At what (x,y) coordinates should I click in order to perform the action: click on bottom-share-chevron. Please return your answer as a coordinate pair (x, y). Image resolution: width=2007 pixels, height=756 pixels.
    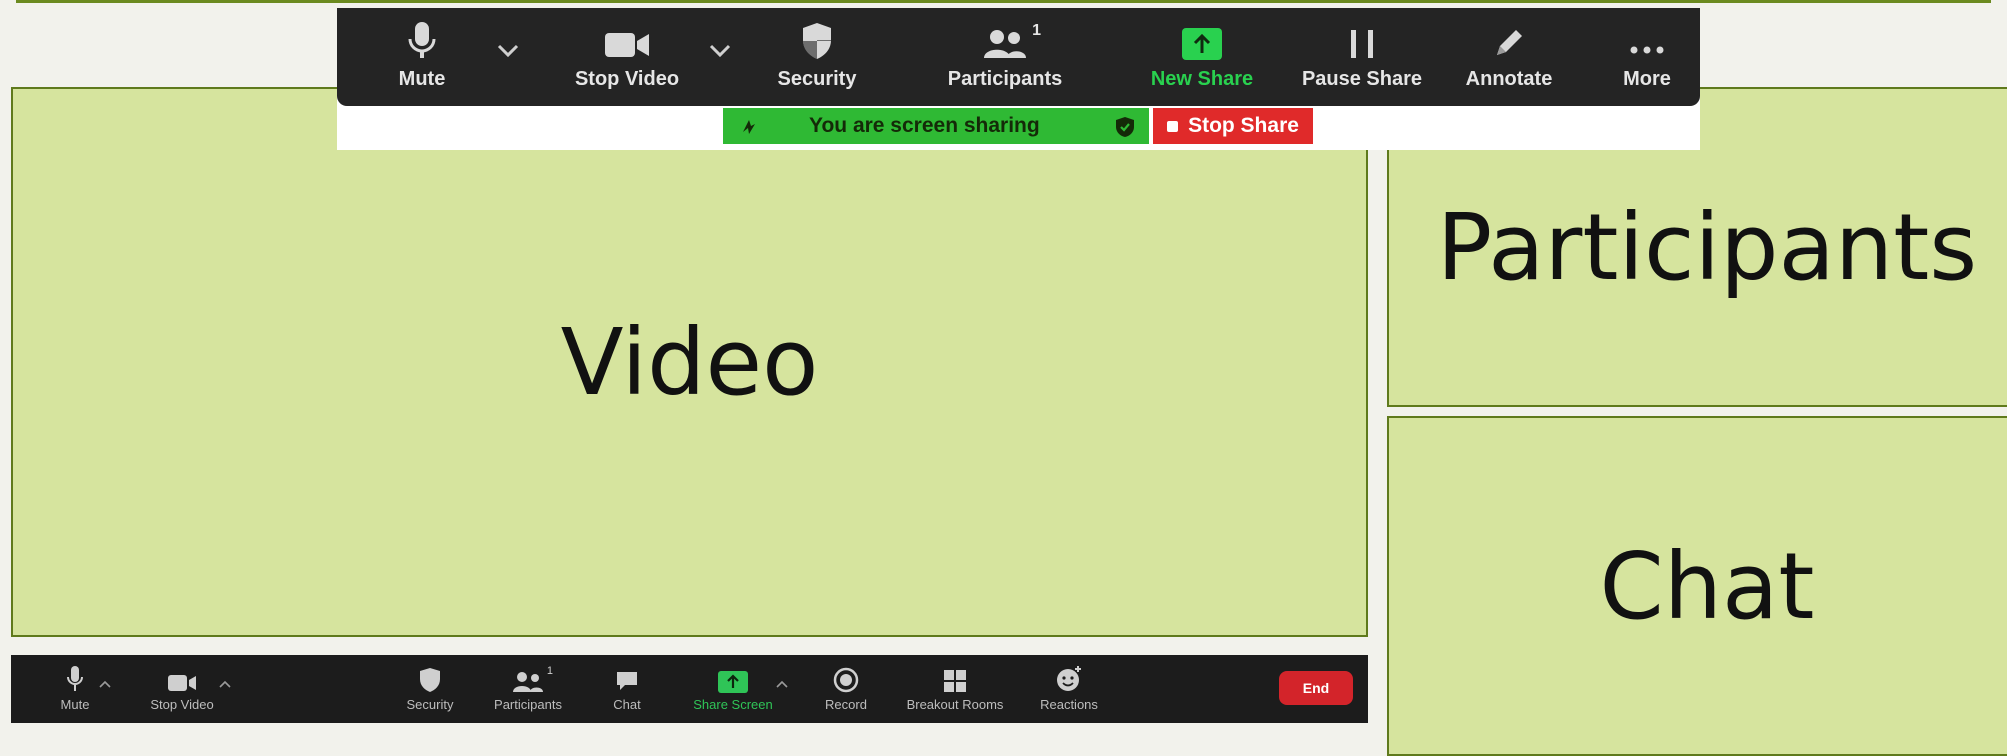
    Looking at the image, I should click on (782, 684).